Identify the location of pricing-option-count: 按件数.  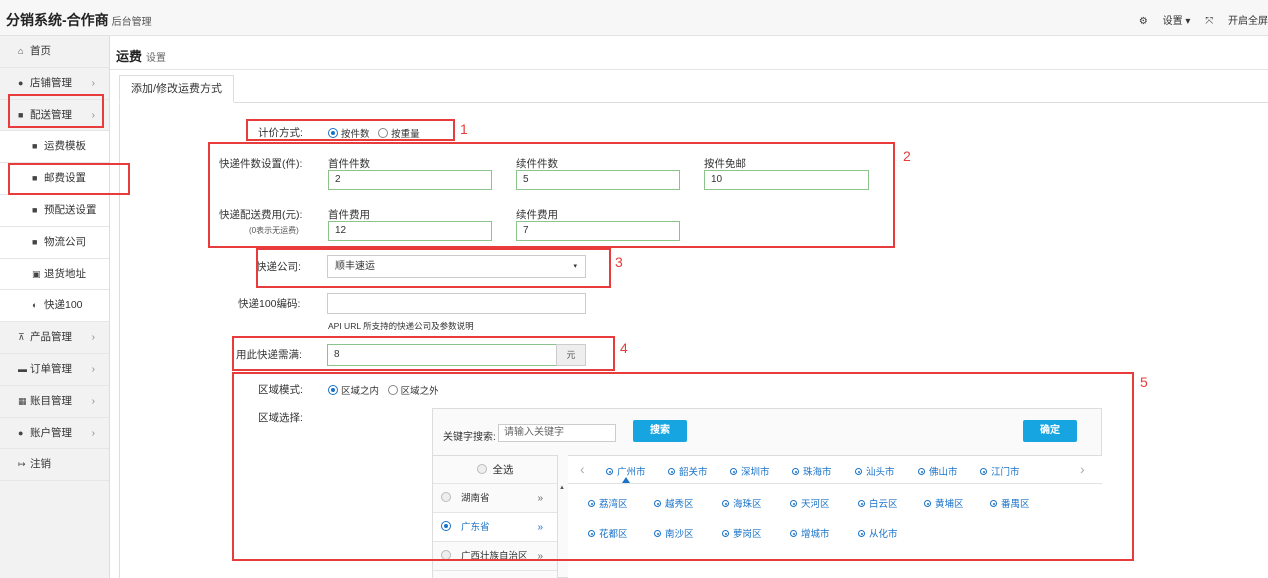
(349, 134).